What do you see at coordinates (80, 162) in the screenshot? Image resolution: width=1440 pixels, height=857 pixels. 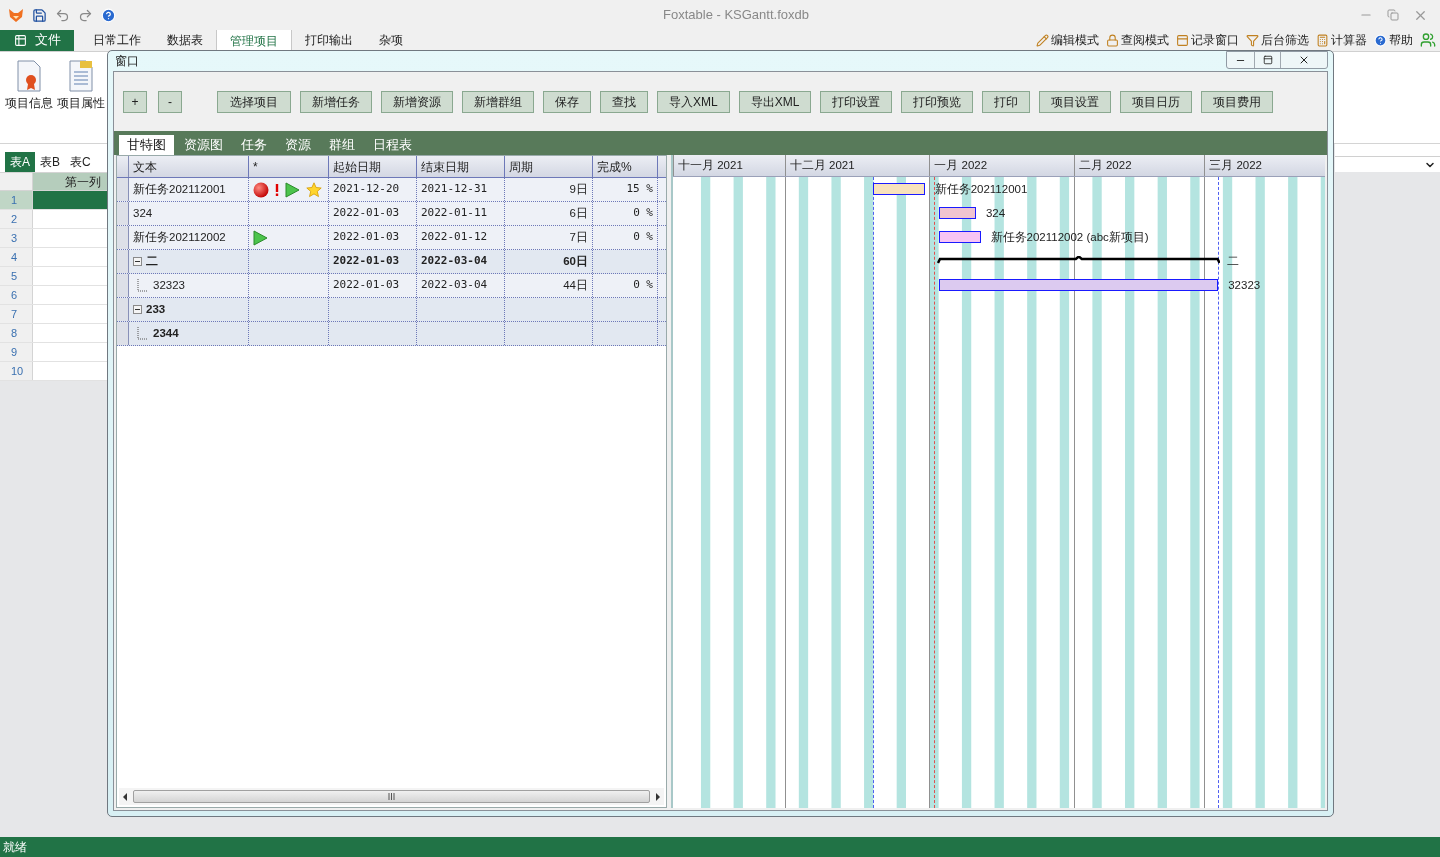 I see `sheet-tab: 表C` at bounding box center [80, 162].